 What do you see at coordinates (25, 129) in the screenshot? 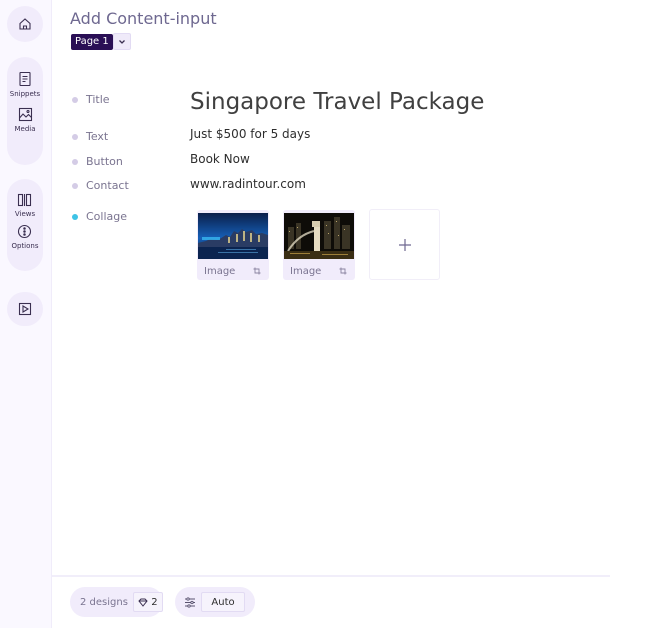
I see `sidebar-item-label: Media` at bounding box center [25, 129].